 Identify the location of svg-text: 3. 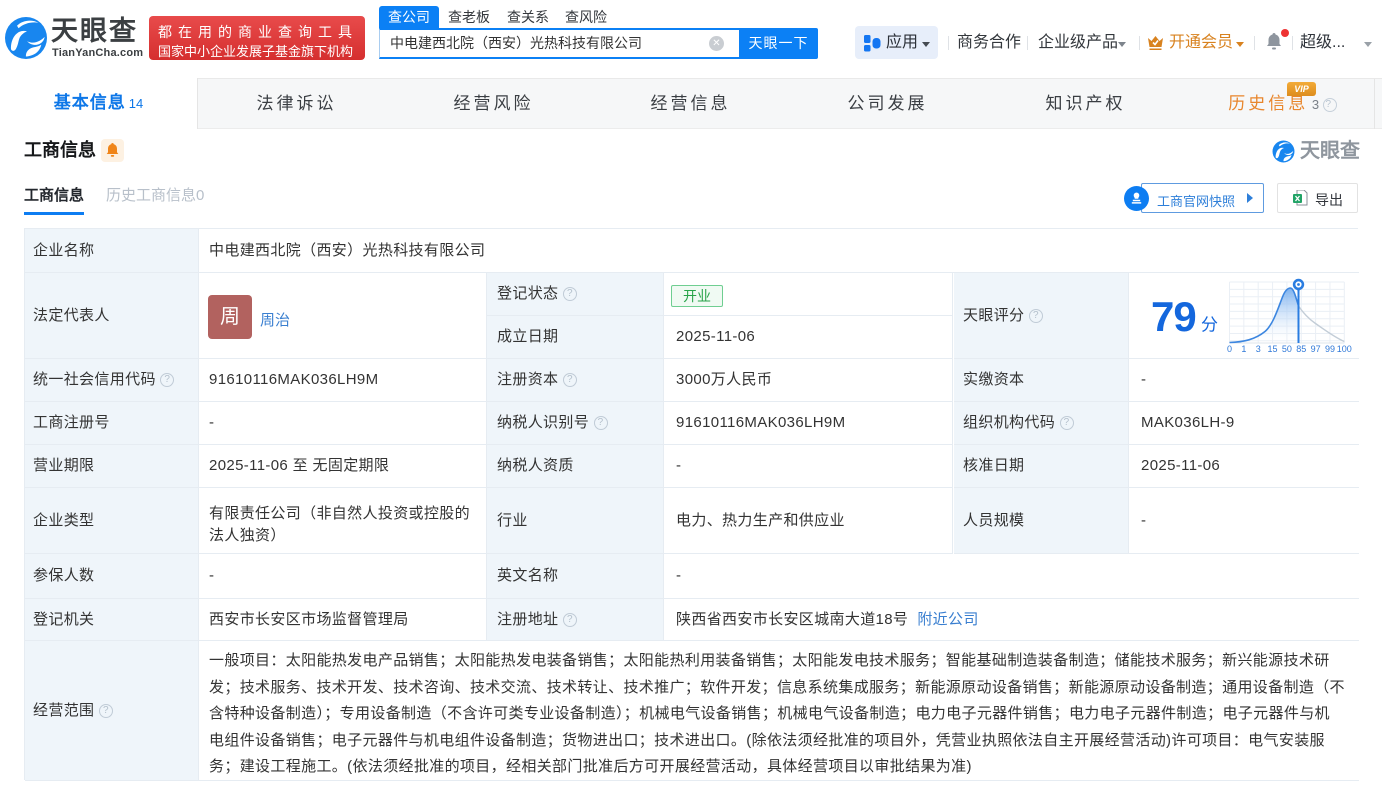
(1258, 349).